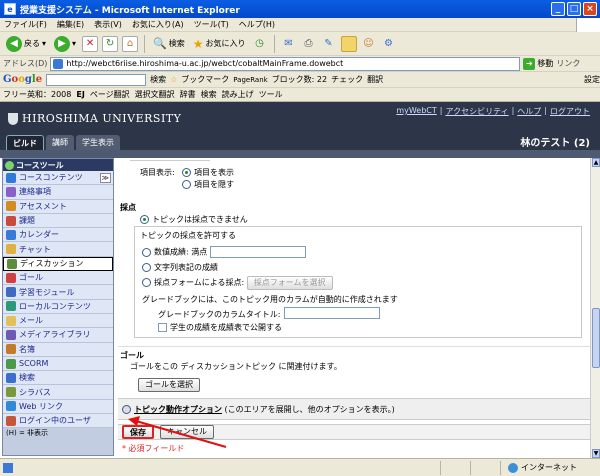 Image resolution: width=600 pixels, height=476 pixels. Describe the element at coordinates (90, 43) in the screenshot. I see `stop-icon: ✕` at that location.